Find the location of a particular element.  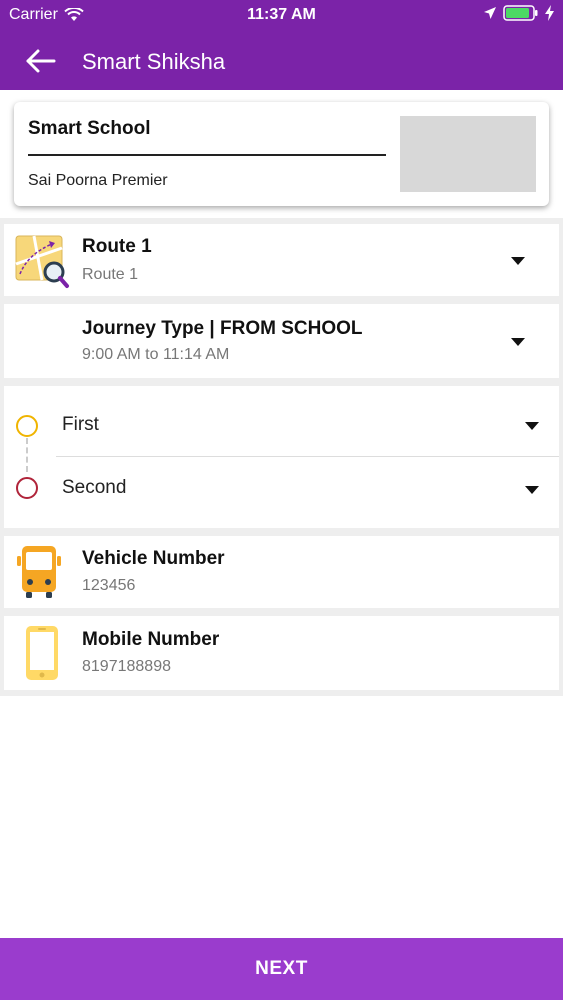

school-branch: Sai Poorna Premier is located at coordinates (98, 180).